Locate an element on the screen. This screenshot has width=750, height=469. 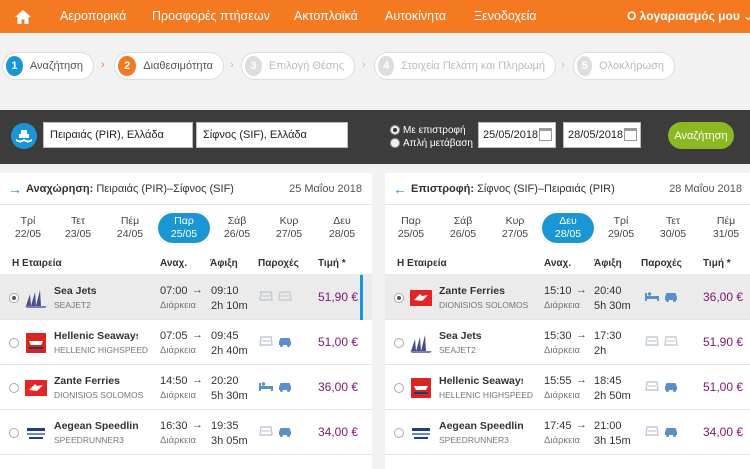
destination-input: Σίφνος (SIF), Ελλάδα is located at coordinates (272, 135).